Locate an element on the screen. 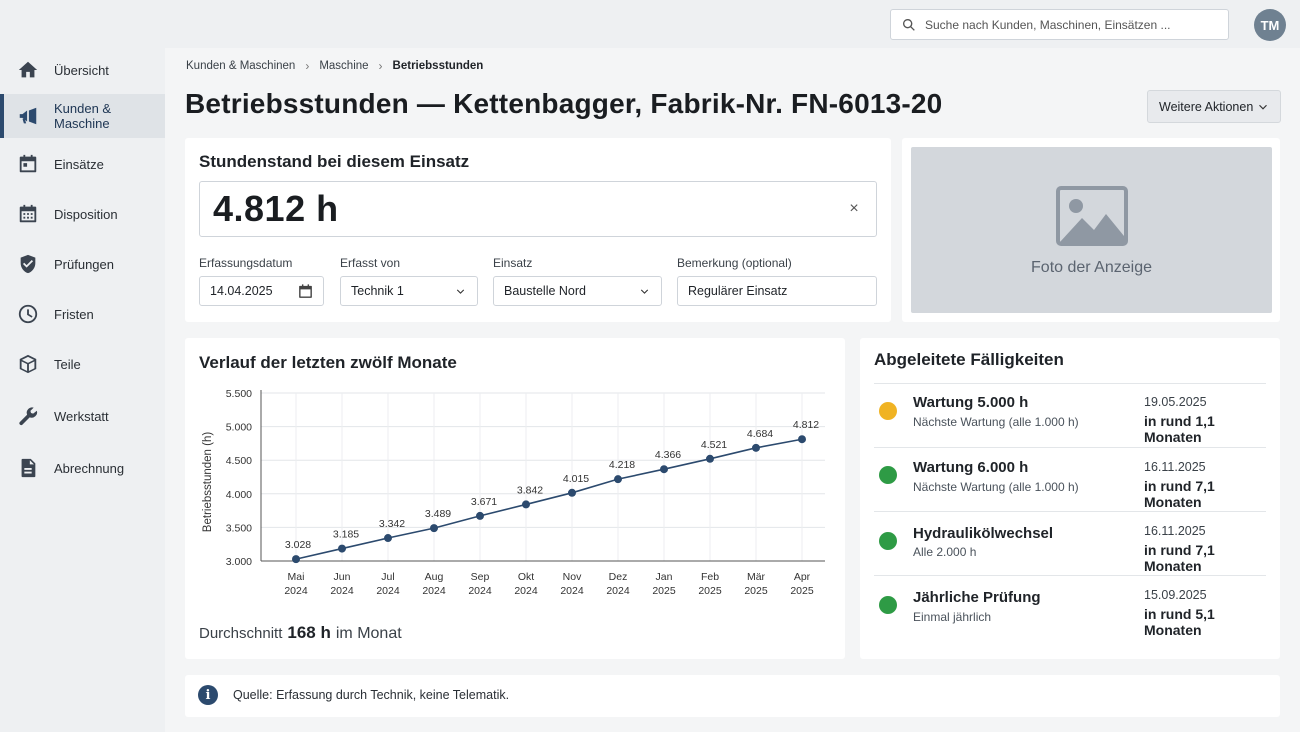 The image size is (1300, 732). x-tick-label: Jun is located at coordinates (342, 577).